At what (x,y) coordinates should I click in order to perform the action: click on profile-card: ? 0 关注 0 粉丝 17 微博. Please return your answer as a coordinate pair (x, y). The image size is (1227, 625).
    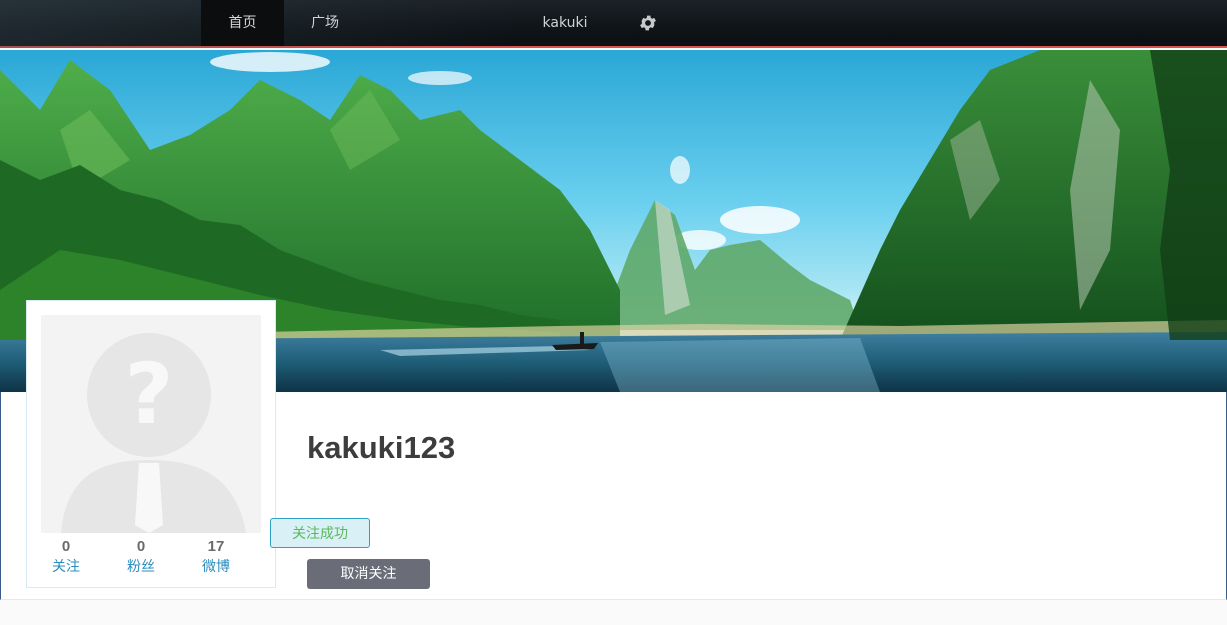
    Looking at the image, I should click on (151, 444).